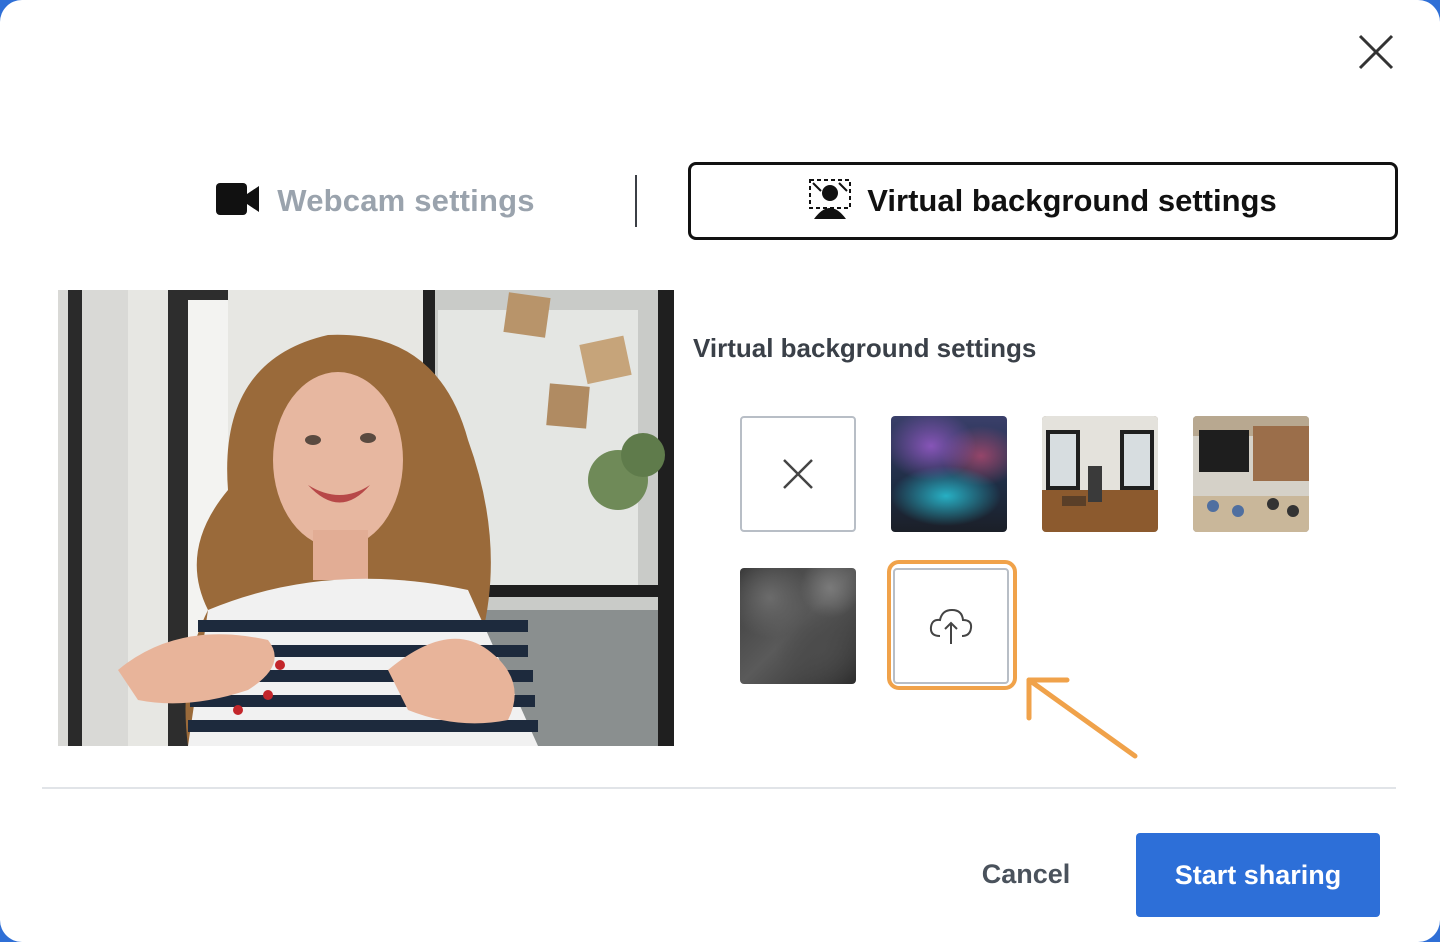  Describe the element at coordinates (238, 201) in the screenshot. I see `video-camera-icon` at that location.